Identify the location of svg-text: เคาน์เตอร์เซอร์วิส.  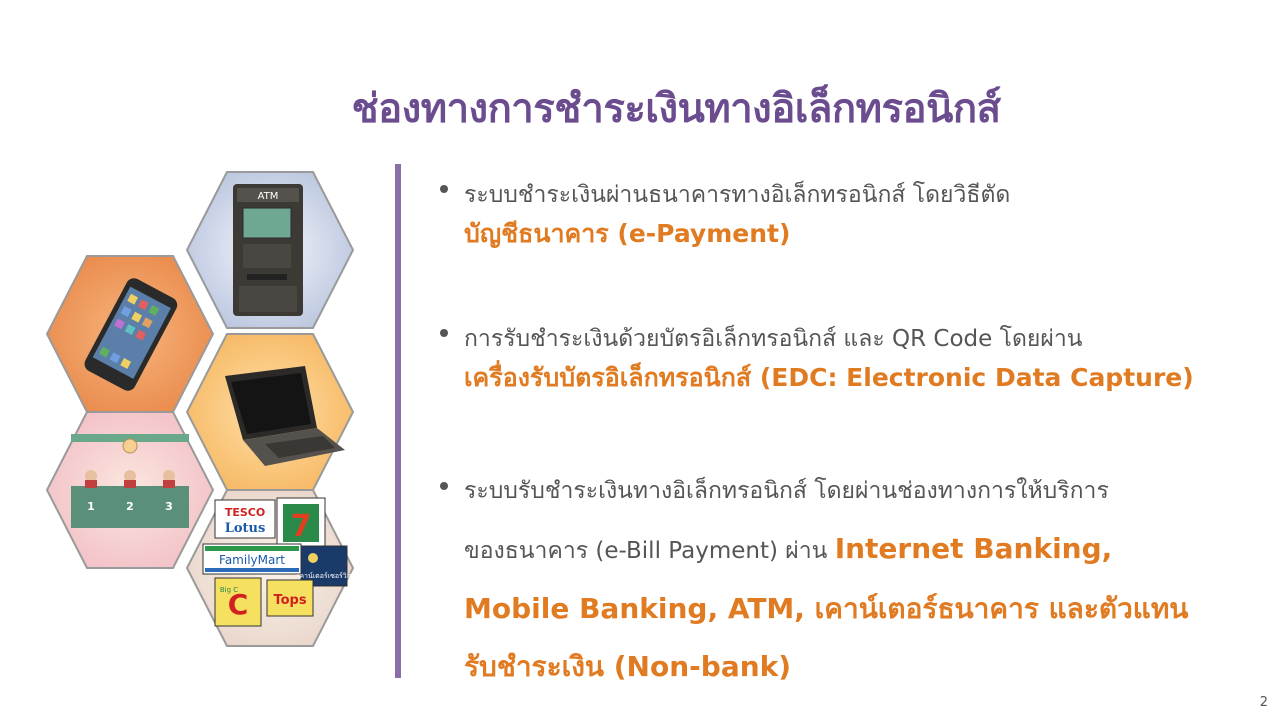
(324, 576).